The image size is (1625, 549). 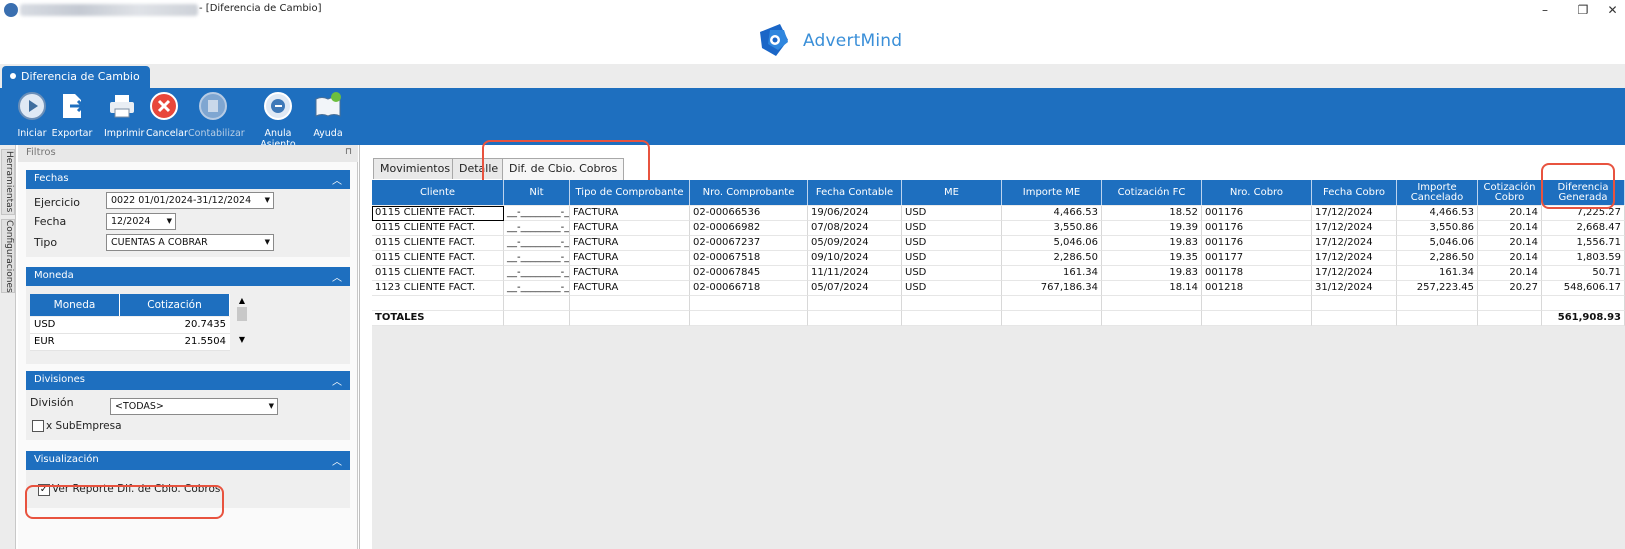 I want to click on side-tab-configuraciones: Configuraciones, so click(x=8, y=256).